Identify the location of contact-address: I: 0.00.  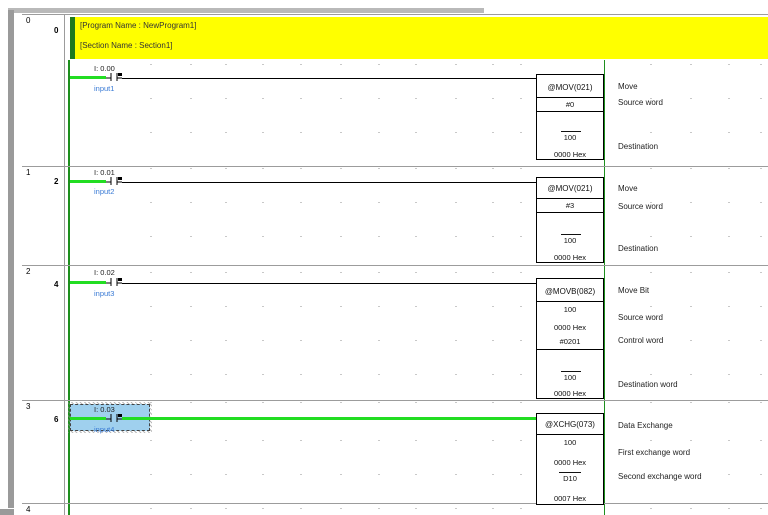
(104, 68).